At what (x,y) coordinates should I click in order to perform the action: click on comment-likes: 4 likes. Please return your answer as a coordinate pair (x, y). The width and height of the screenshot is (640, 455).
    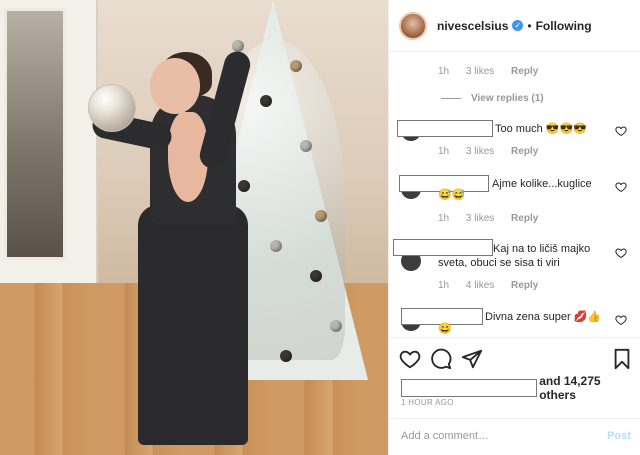
    Looking at the image, I should click on (480, 285).